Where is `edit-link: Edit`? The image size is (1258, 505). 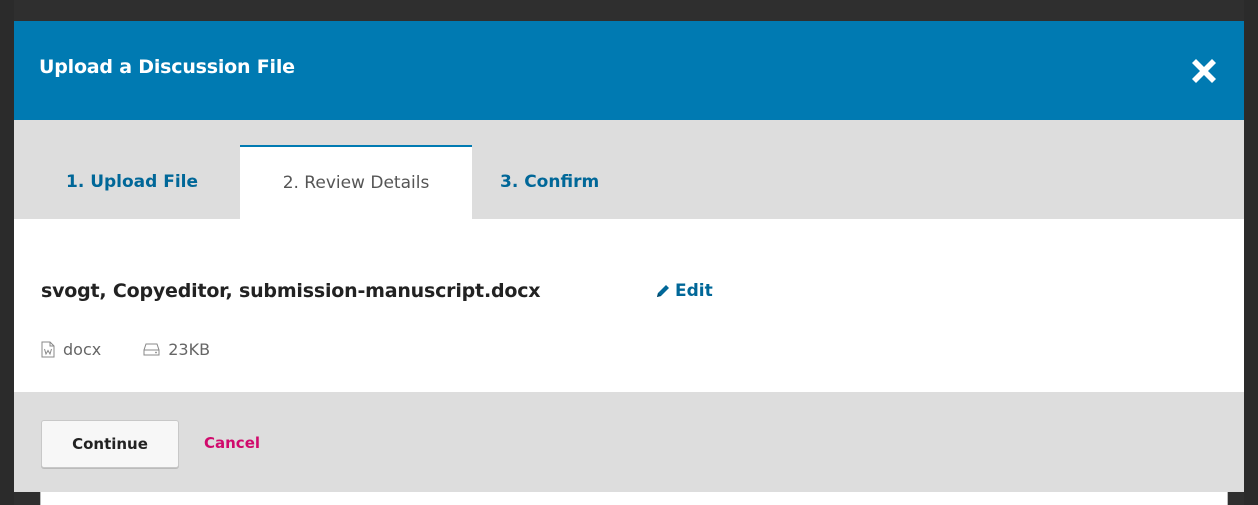
edit-link: Edit is located at coordinates (684, 291).